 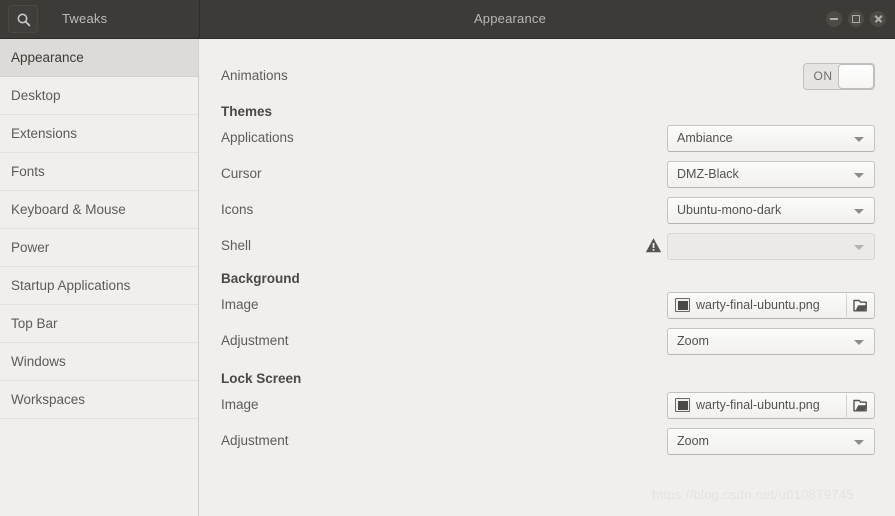 What do you see at coordinates (547, 406) in the screenshot?
I see `row-lock-screen-image: Image warty-final-ubuntu.png` at bounding box center [547, 406].